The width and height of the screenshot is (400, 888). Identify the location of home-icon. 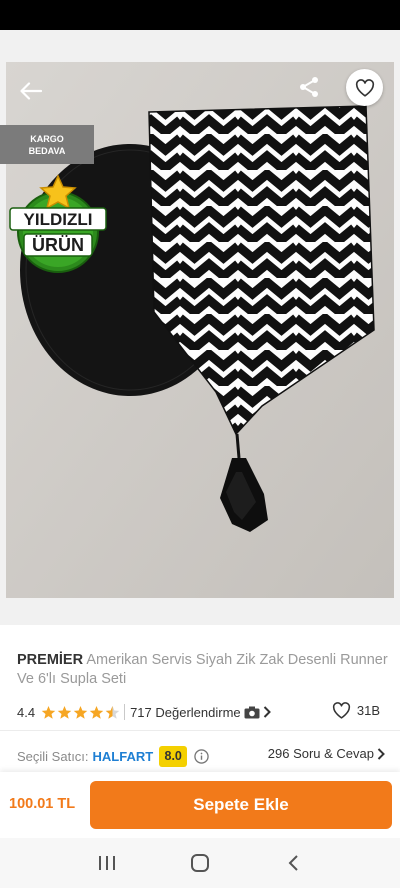
(199, 863).